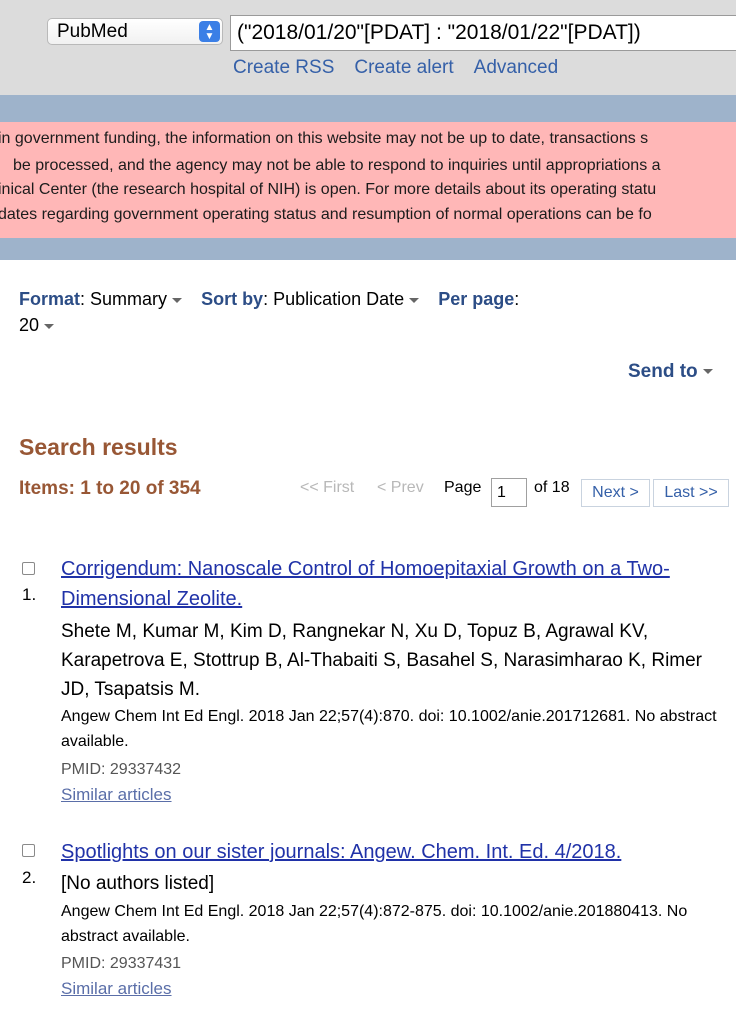  I want to click on create-alert-link: Create alert, so click(403, 67).